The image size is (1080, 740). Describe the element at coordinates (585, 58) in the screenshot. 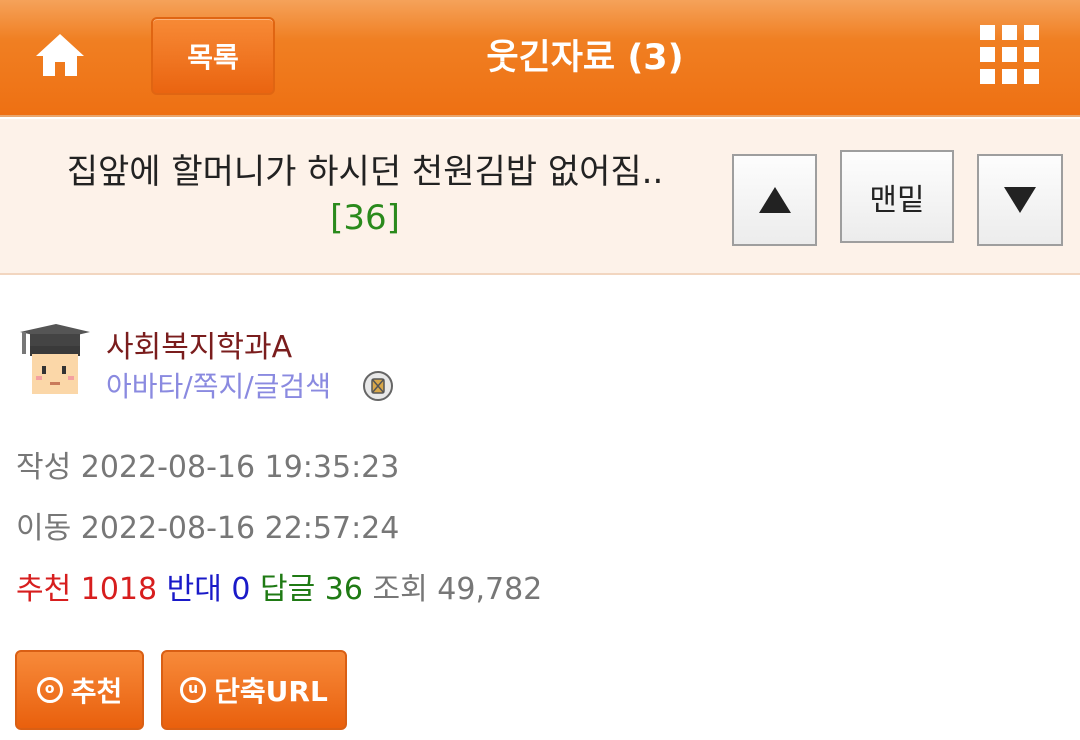

I see `board-title: 웃긴자료 (3)` at that location.